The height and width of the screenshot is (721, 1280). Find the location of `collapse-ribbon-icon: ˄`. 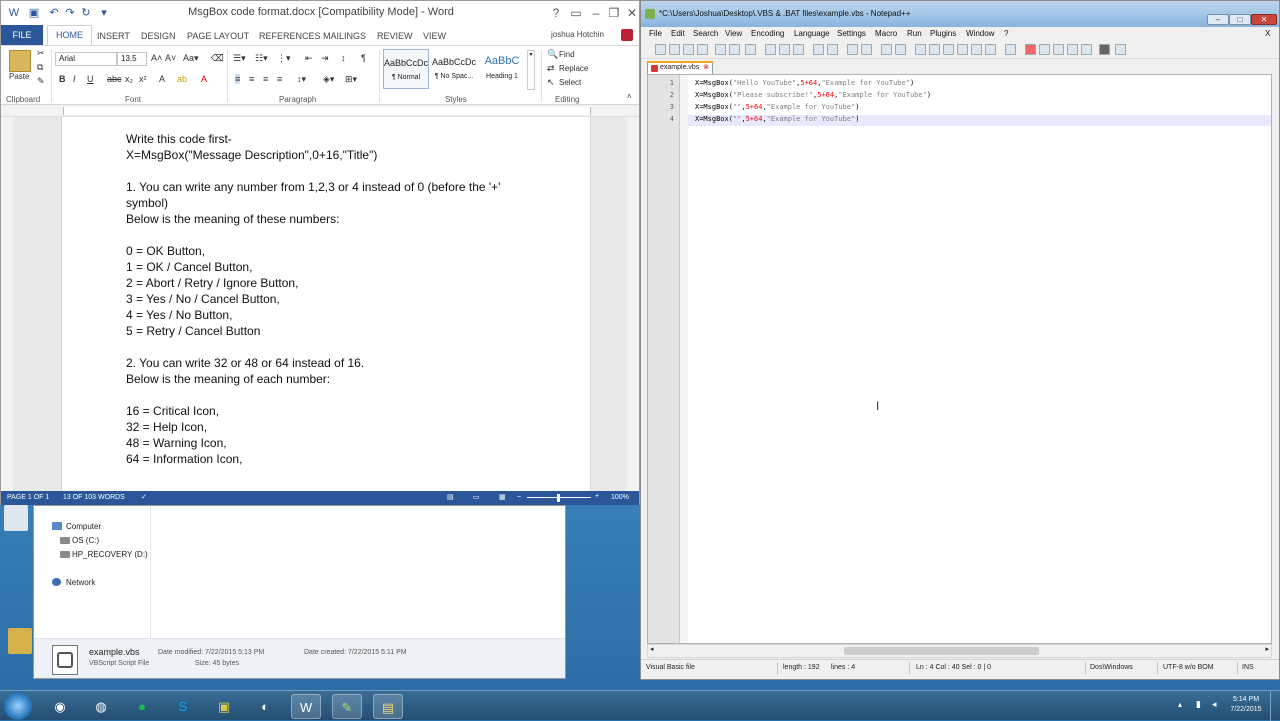

collapse-ribbon-icon: ˄ is located at coordinates (629, 96).